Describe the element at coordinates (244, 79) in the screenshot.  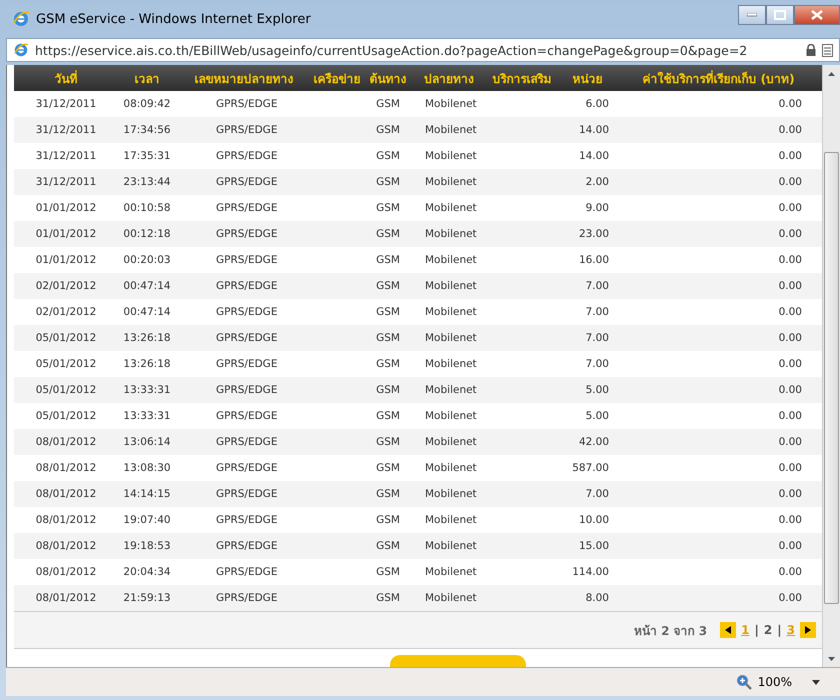
I see `column-header: เลขหมายปลายทาง` at that location.